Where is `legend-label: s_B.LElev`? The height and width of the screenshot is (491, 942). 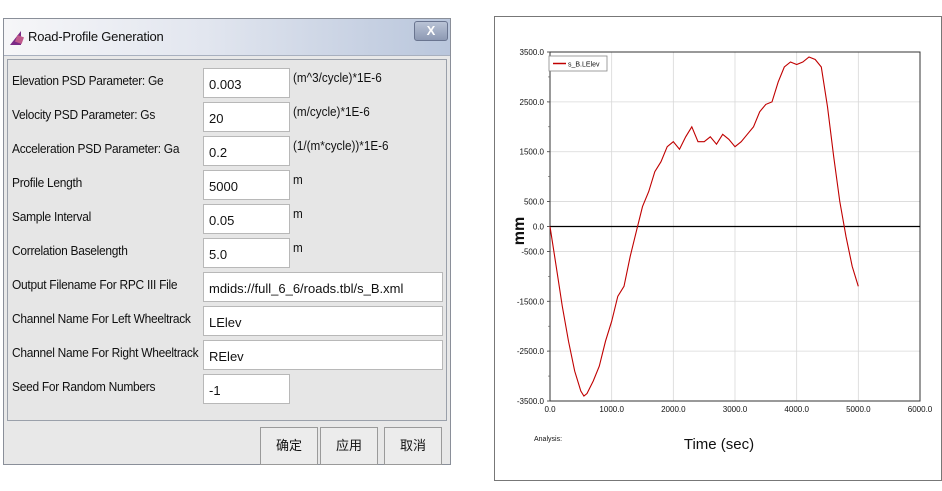
legend-label: s_B.LElev is located at coordinates (584, 65).